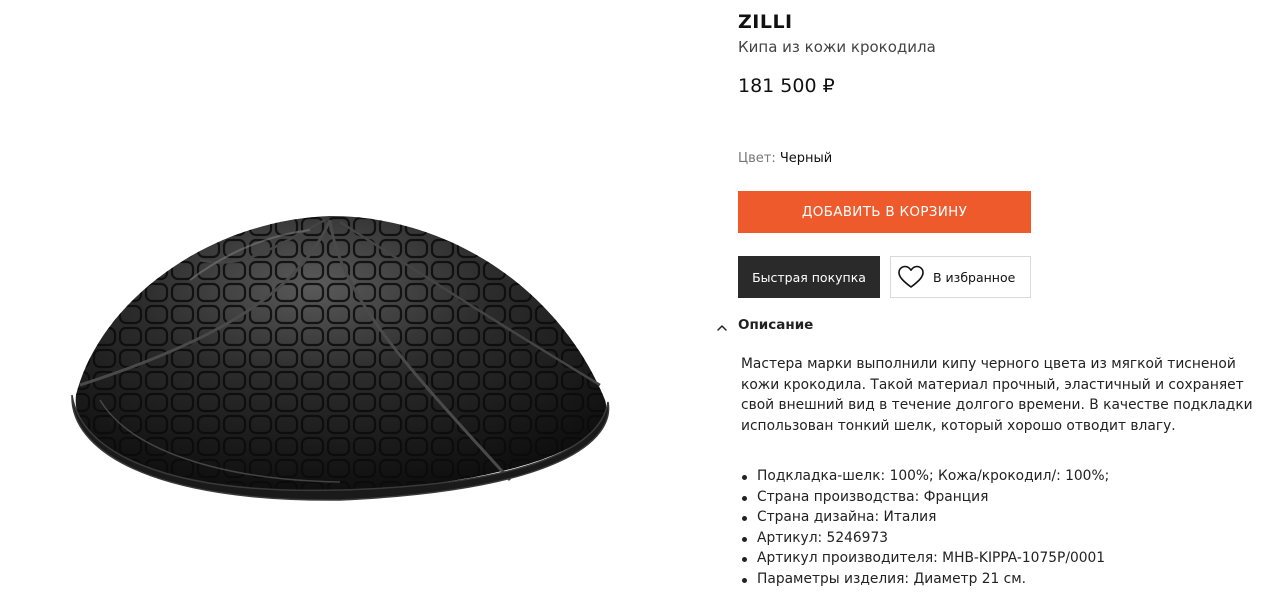  What do you see at coordinates (765, 22) in the screenshot?
I see `brand-name: ZILLI` at bounding box center [765, 22].